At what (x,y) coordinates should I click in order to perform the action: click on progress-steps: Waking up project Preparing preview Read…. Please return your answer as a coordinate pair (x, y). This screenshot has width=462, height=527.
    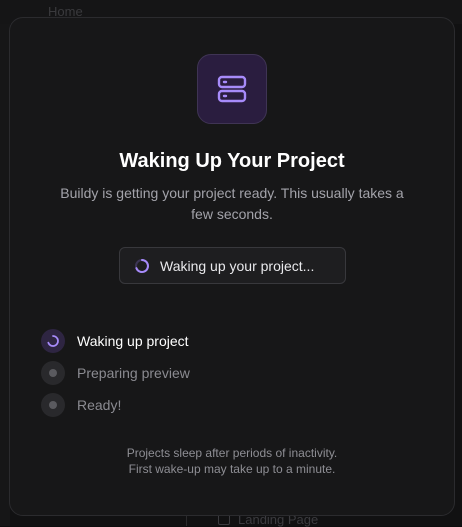
    Looking at the image, I should click on (231, 373).